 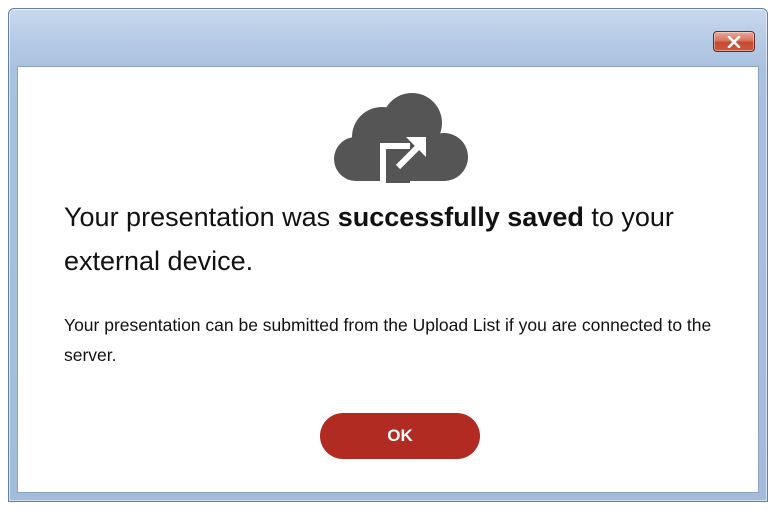 I want to click on headline-emphasis: successfully saved, so click(x=460, y=217).